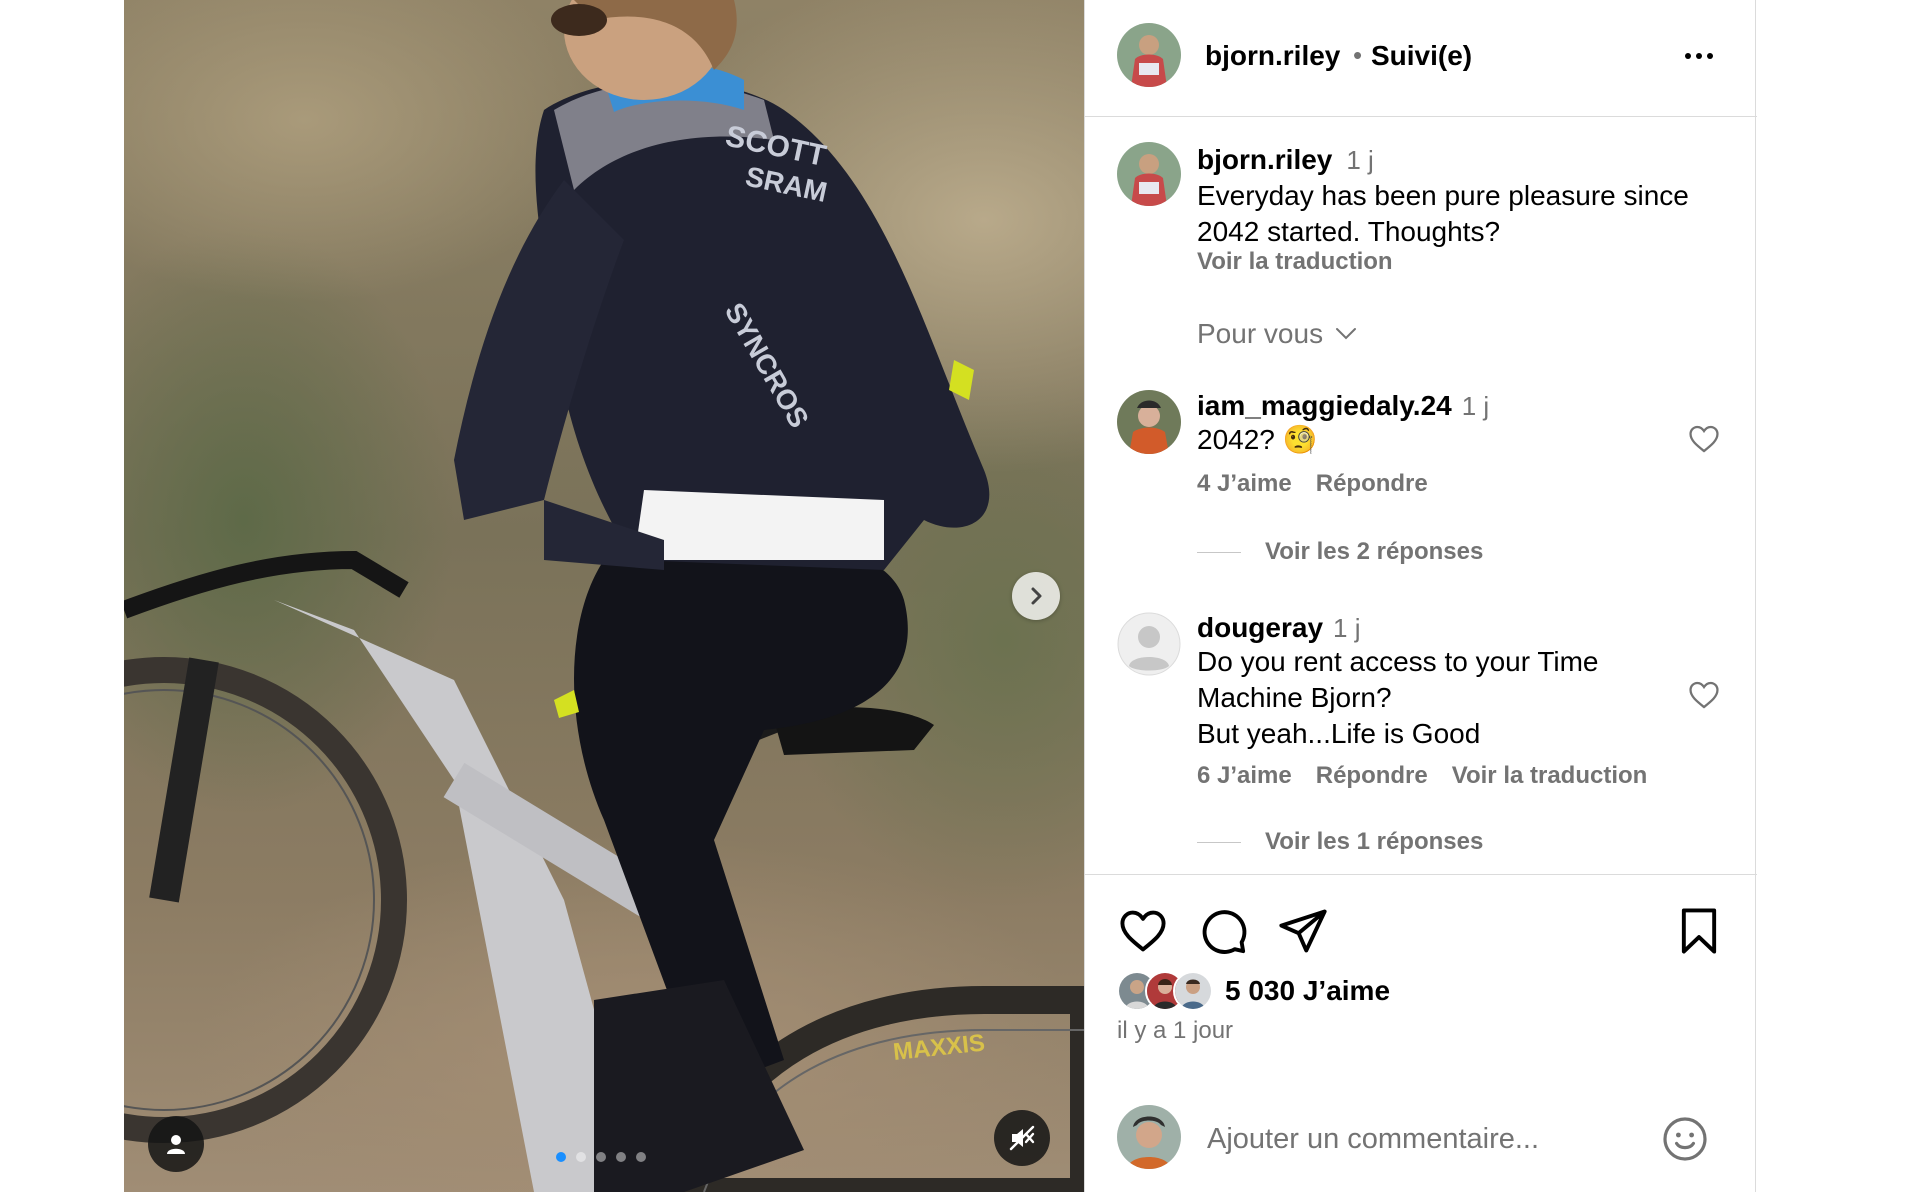 The height and width of the screenshot is (1192, 1908). I want to click on chevron-right-icon, so click(1036, 596).